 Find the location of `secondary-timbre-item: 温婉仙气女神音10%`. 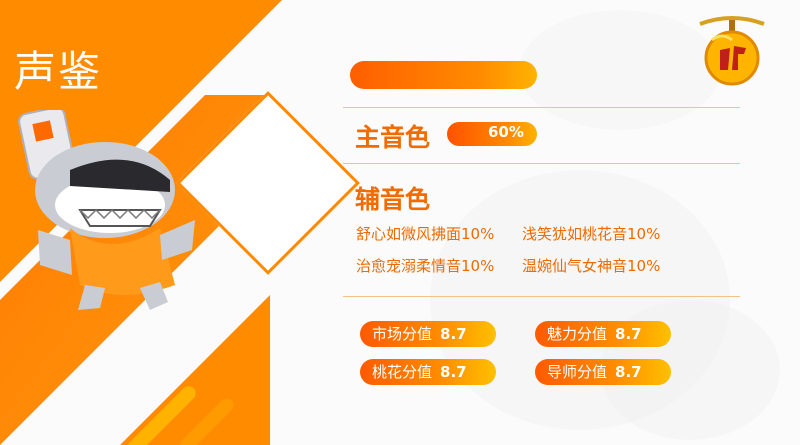

secondary-timbre-item: 温婉仙气女神音10% is located at coordinates (591, 266).